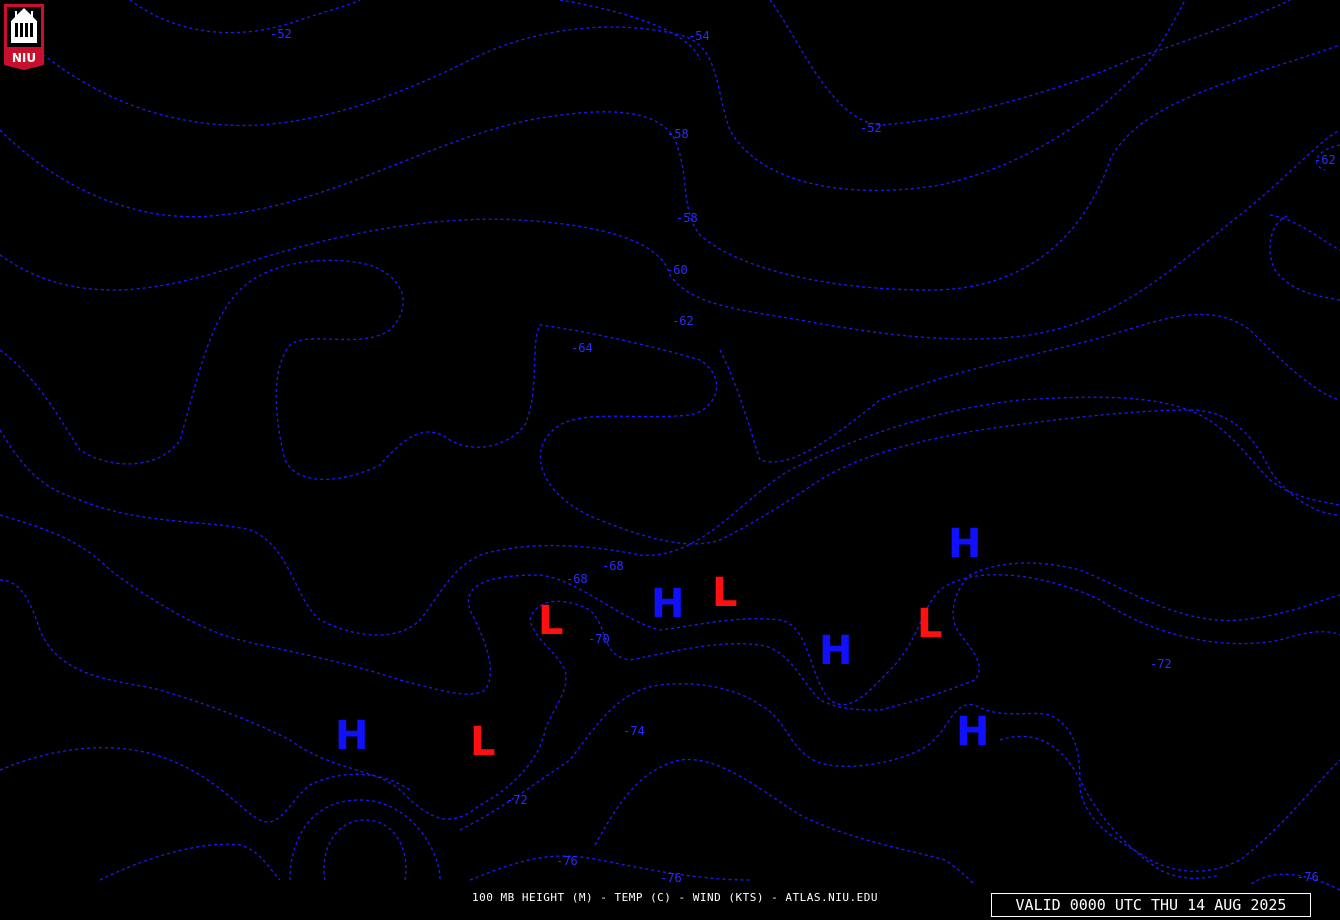  I want to click on contour-label: -70, so click(599, 639).